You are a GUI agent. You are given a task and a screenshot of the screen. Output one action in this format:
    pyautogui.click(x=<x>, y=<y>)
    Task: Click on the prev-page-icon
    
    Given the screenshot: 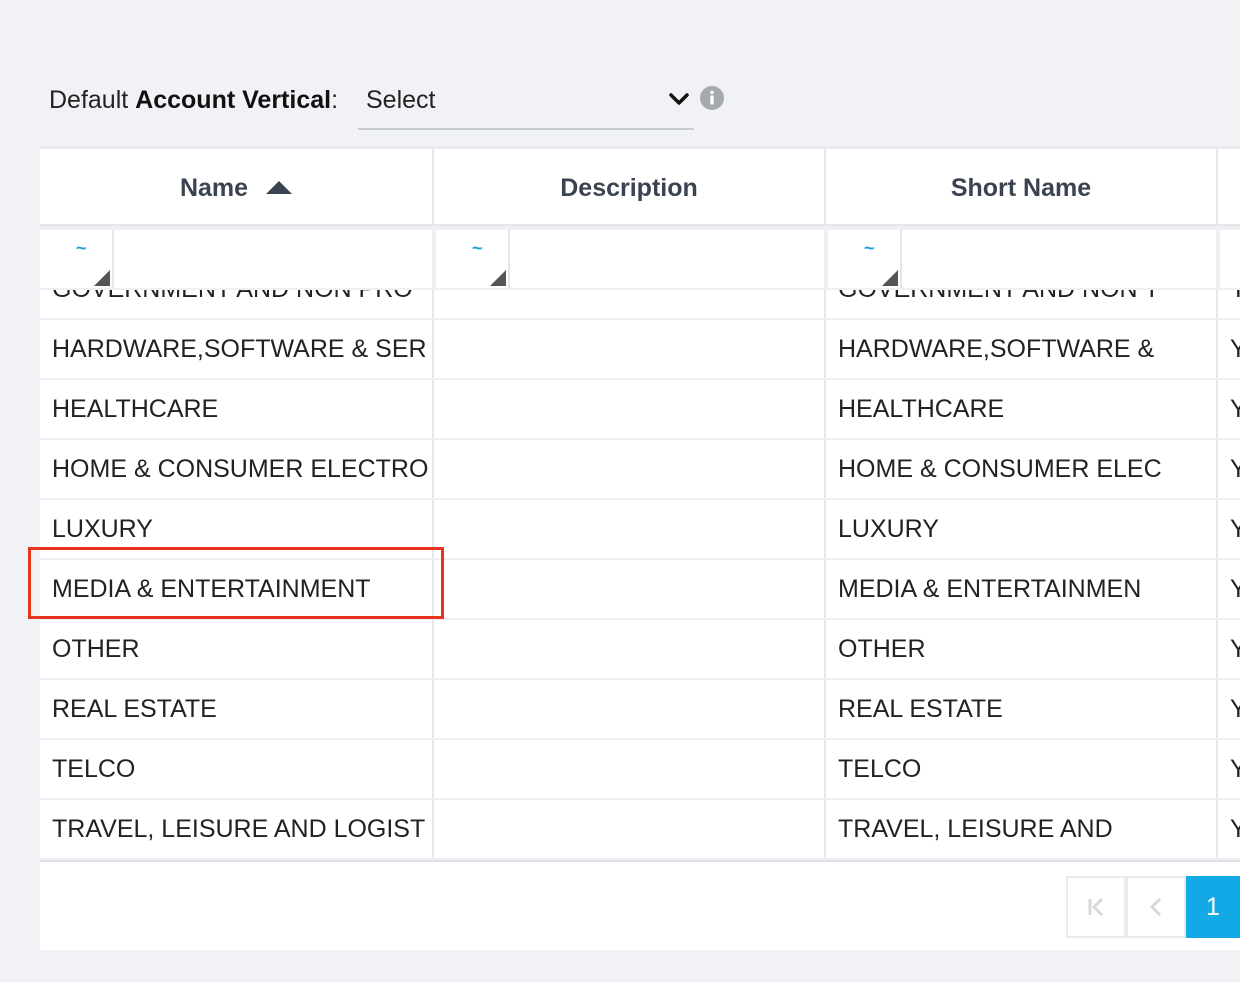 What is the action you would take?
    pyautogui.click(x=1155, y=907)
    